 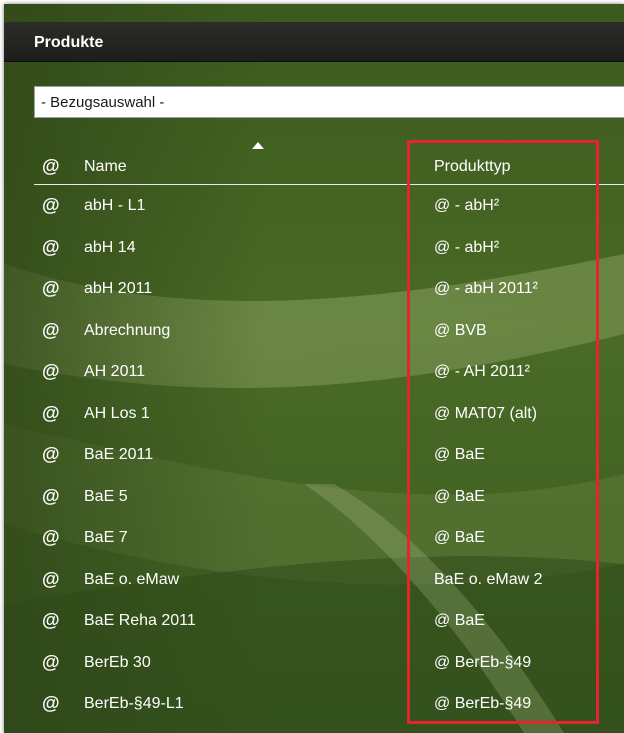 What do you see at coordinates (329, 102) in the screenshot?
I see `reference-select: - Bezugsauswahl -` at bounding box center [329, 102].